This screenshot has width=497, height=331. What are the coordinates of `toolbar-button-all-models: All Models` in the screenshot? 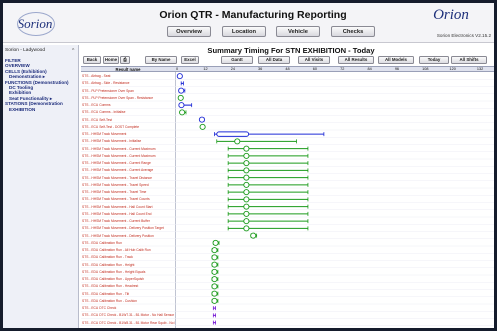 It's located at (396, 60).